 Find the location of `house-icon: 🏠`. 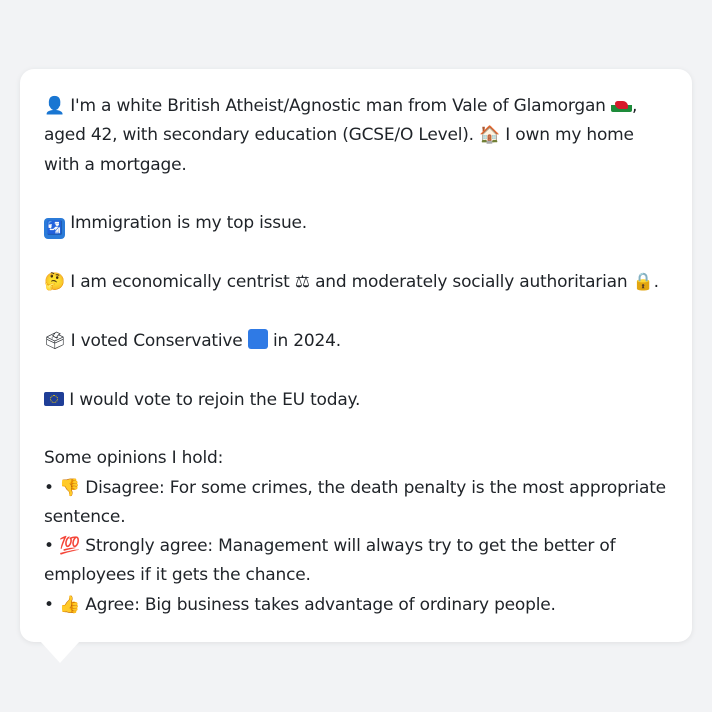

house-icon: 🏠 is located at coordinates (490, 135).